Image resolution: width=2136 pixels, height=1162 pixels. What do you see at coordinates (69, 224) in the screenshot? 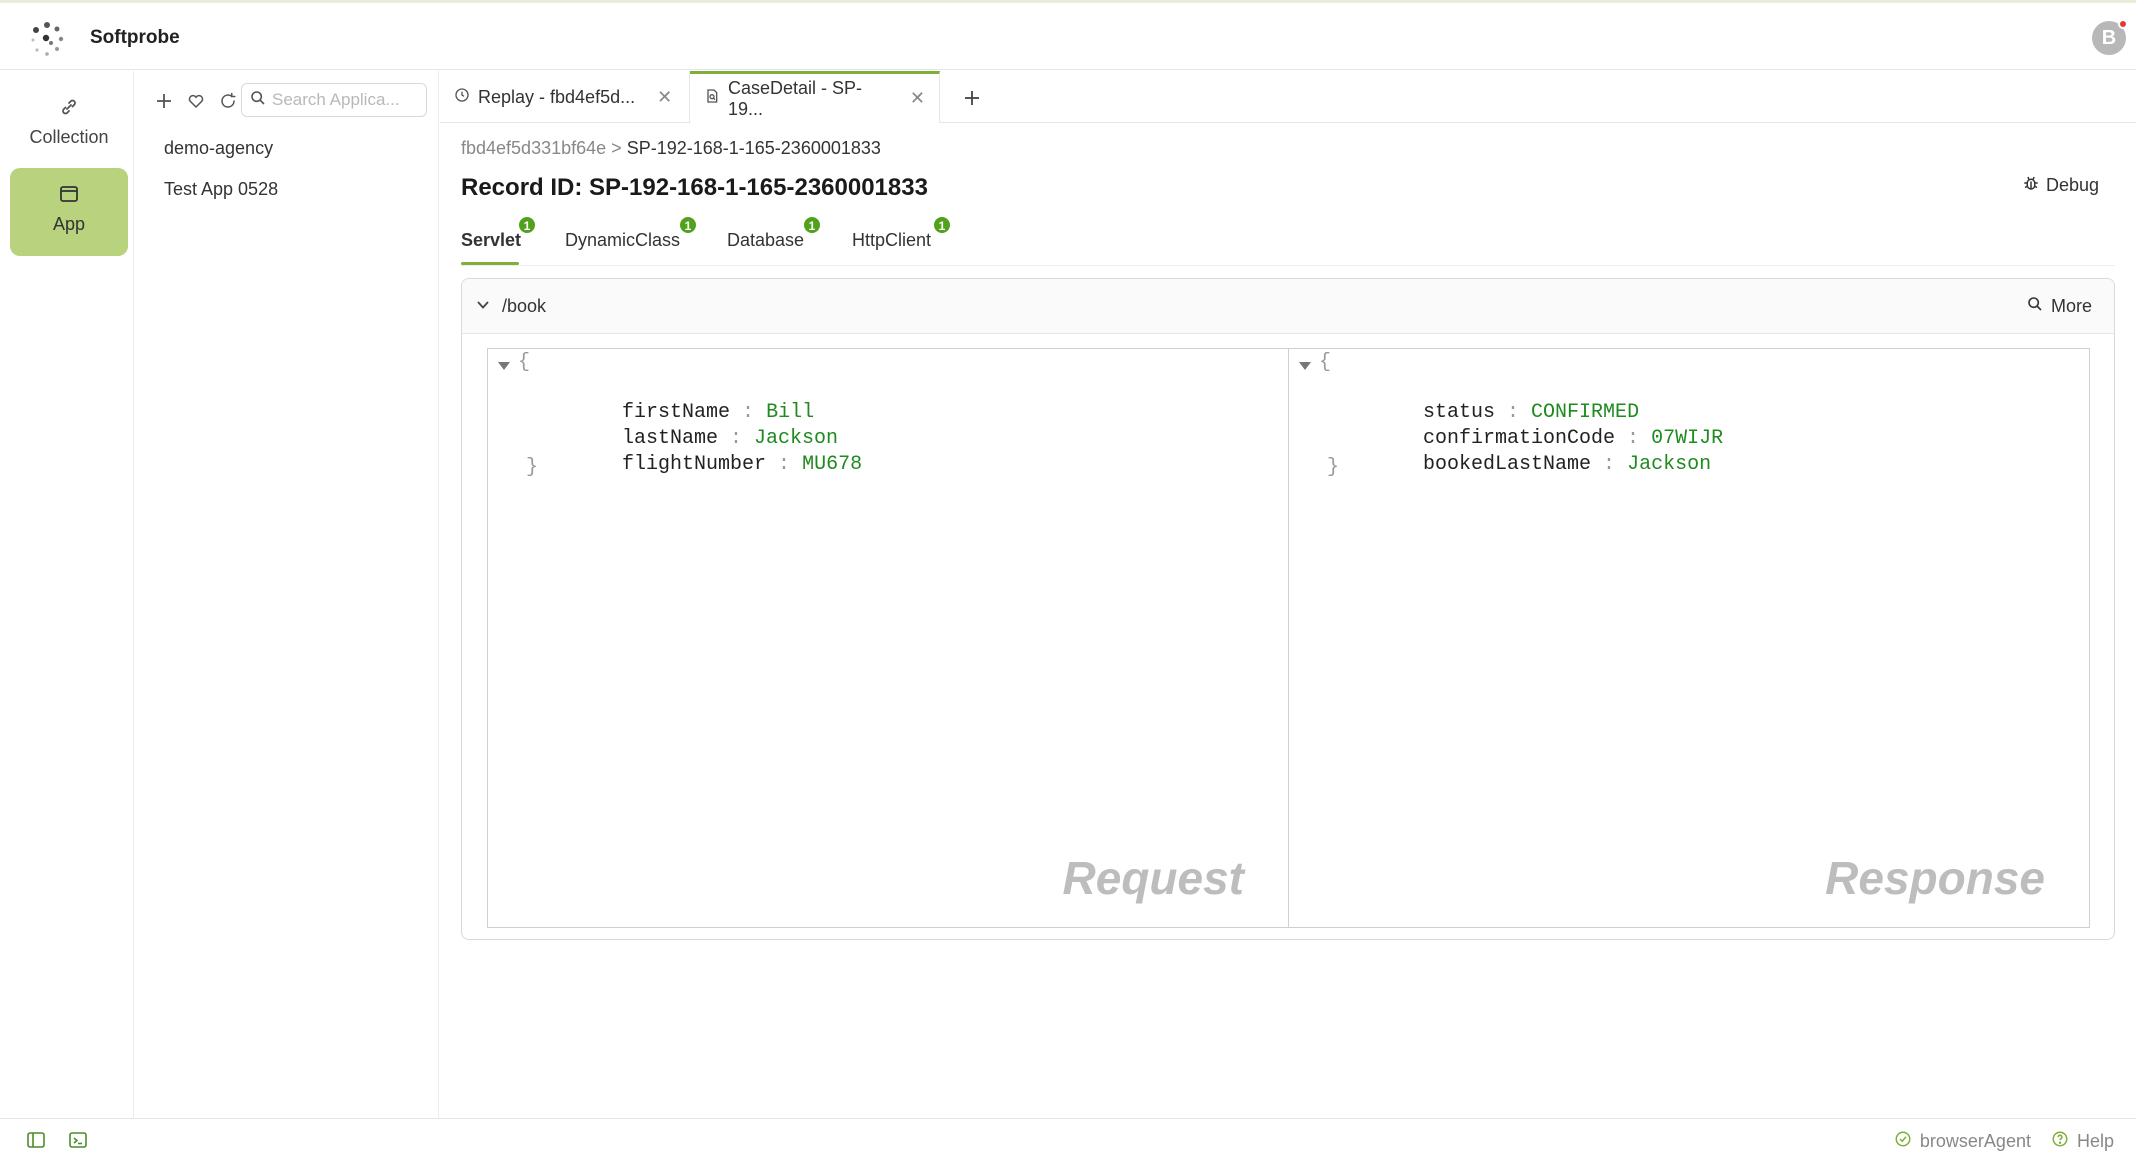
I see `rail-item-label: App` at bounding box center [69, 224].